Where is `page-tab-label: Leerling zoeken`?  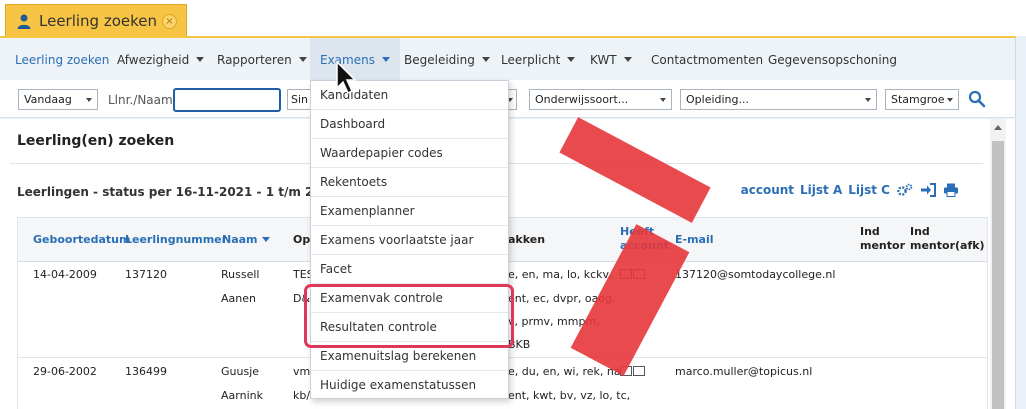 page-tab-label: Leerling zoeken is located at coordinates (98, 21).